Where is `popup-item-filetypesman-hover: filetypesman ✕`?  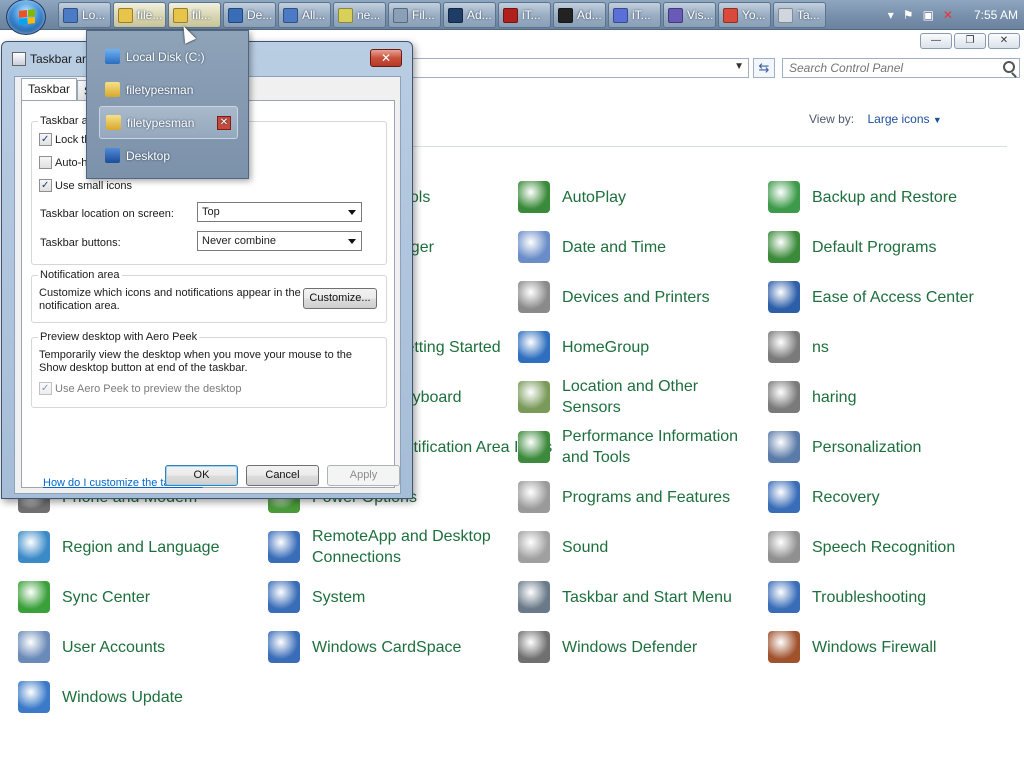
popup-item-filetypesman-hover: filetypesman ✕ is located at coordinates (168, 122).